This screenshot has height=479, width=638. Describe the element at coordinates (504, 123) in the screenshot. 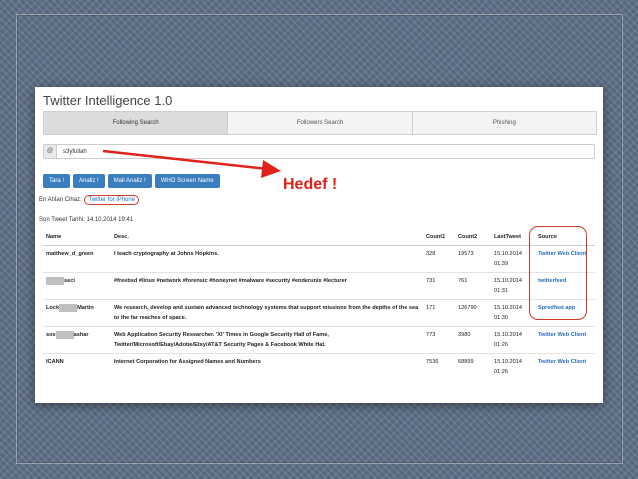

I see `tab-phishing: Phishing` at that location.